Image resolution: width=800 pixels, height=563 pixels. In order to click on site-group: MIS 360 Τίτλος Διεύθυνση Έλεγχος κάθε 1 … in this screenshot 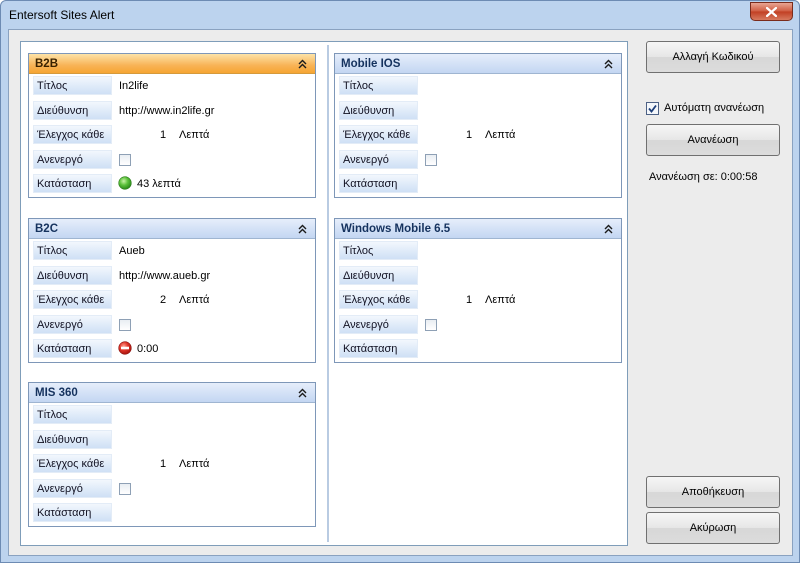, I will do `click(172, 454)`.